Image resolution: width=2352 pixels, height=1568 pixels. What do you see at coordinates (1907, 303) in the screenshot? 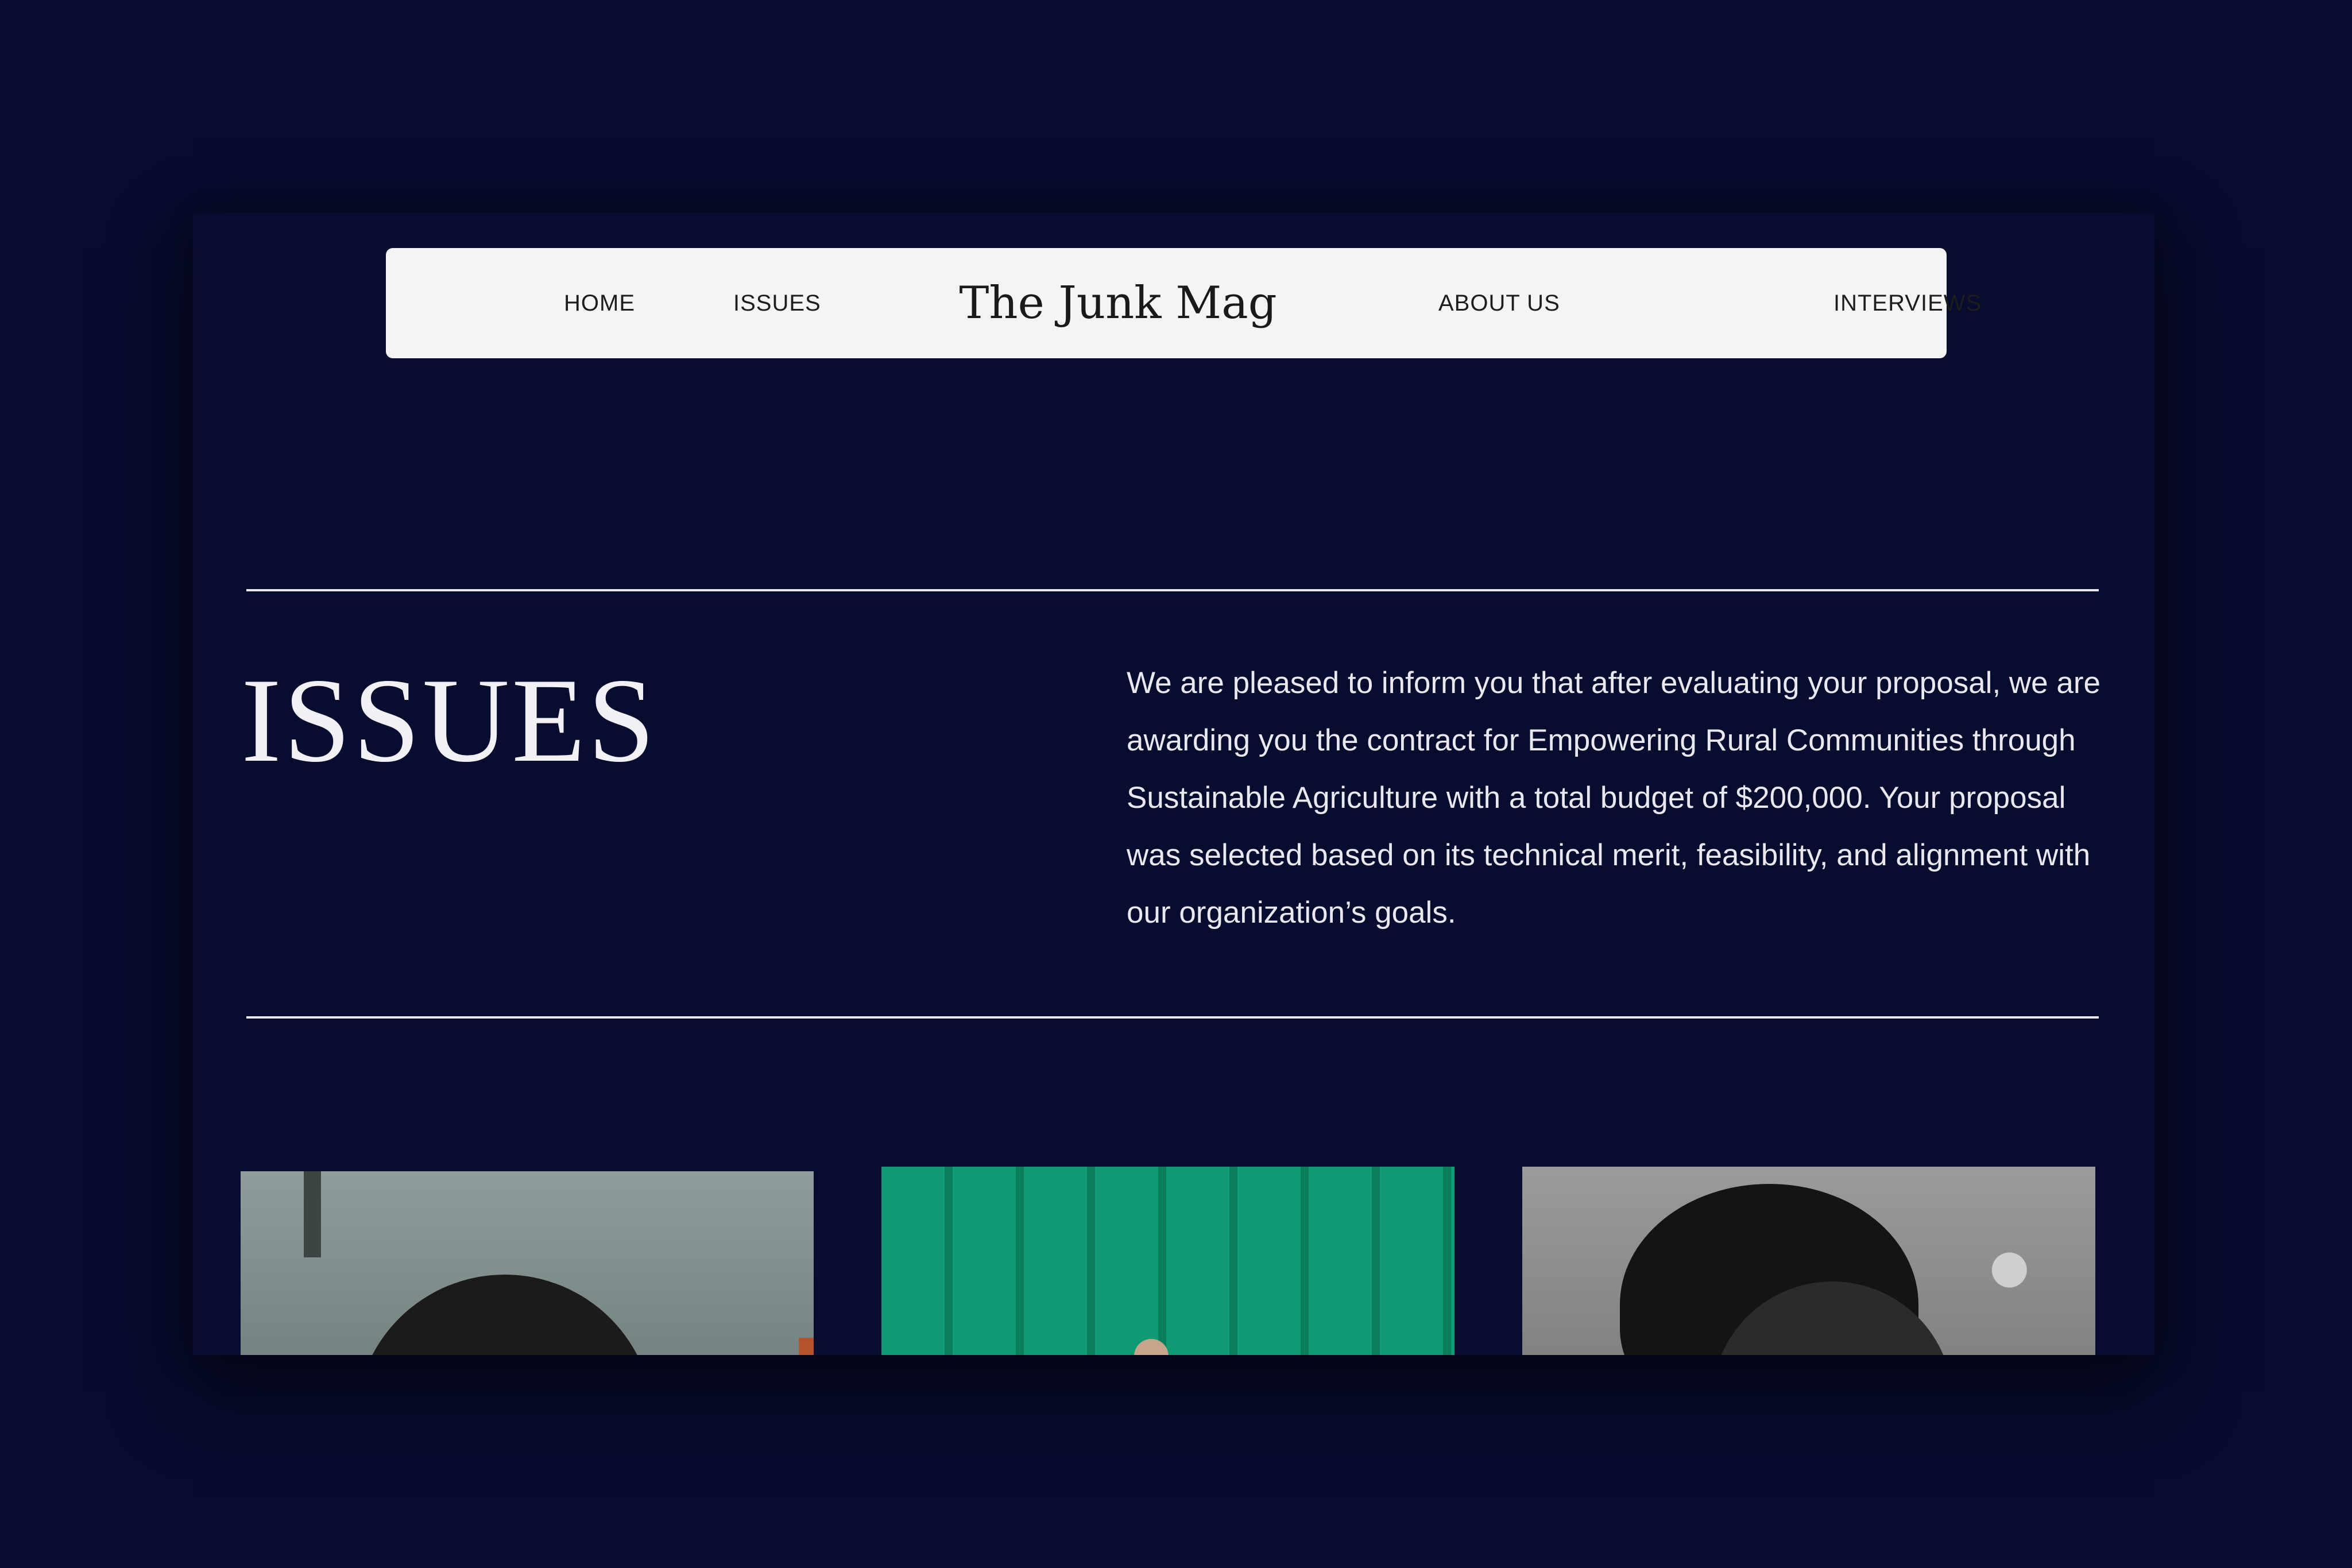
I see `nav-link-interviews: INTERVIEWS` at bounding box center [1907, 303].